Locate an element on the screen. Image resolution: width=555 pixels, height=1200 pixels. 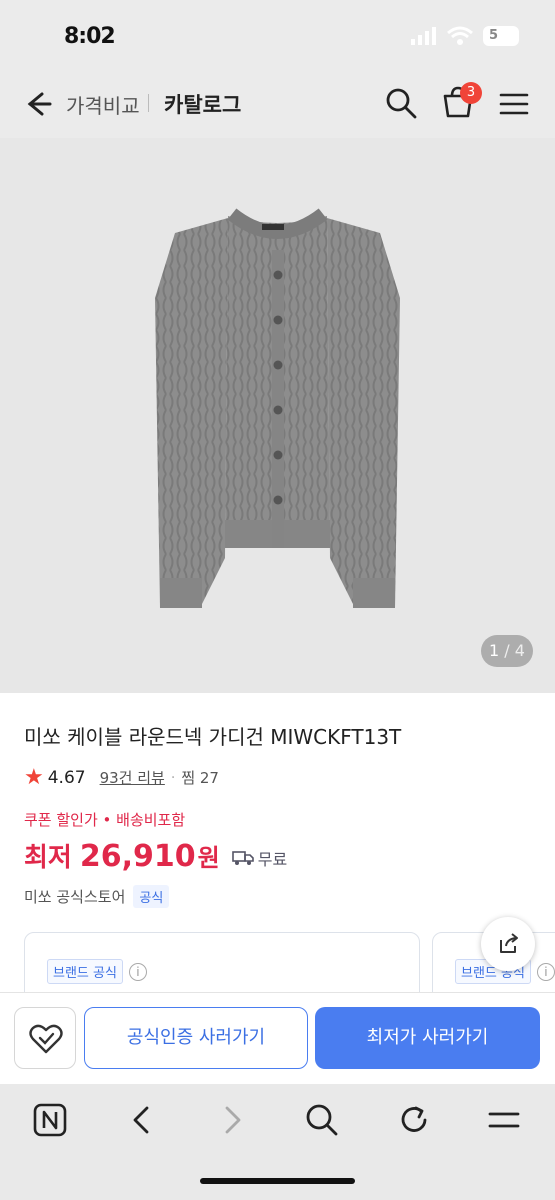
wish-count: 찜 27 is located at coordinates (200, 778).